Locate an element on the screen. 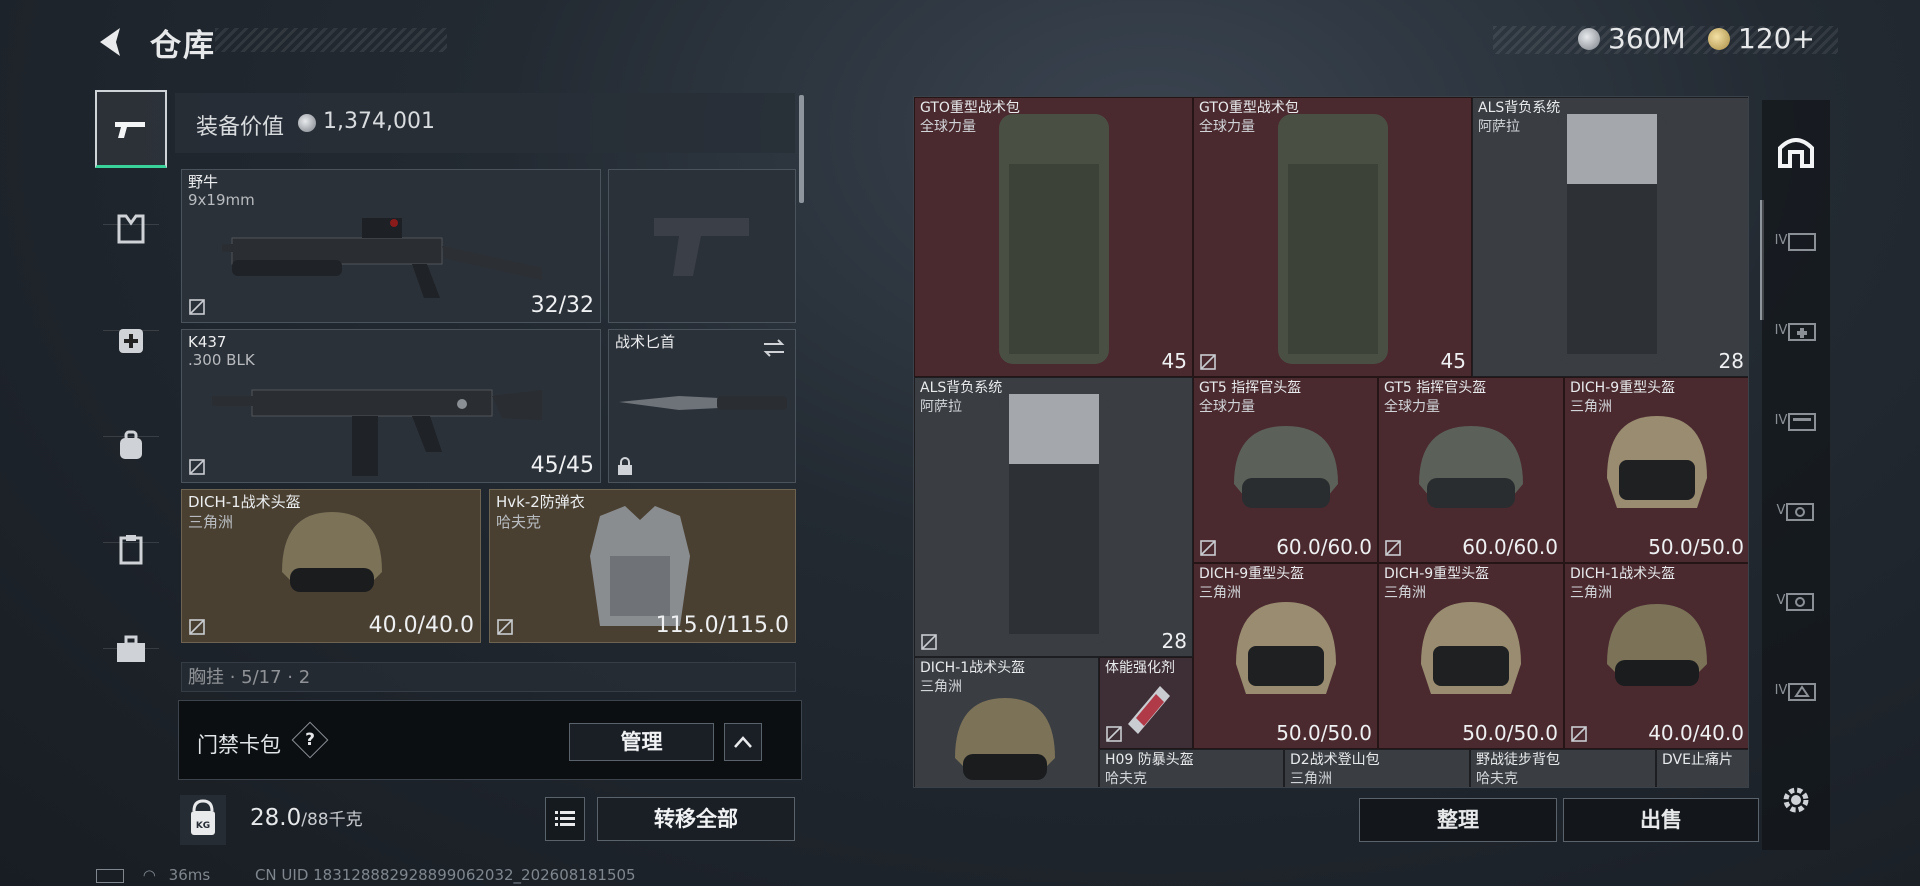  medical-case-icon is located at coordinates (1802, 332).